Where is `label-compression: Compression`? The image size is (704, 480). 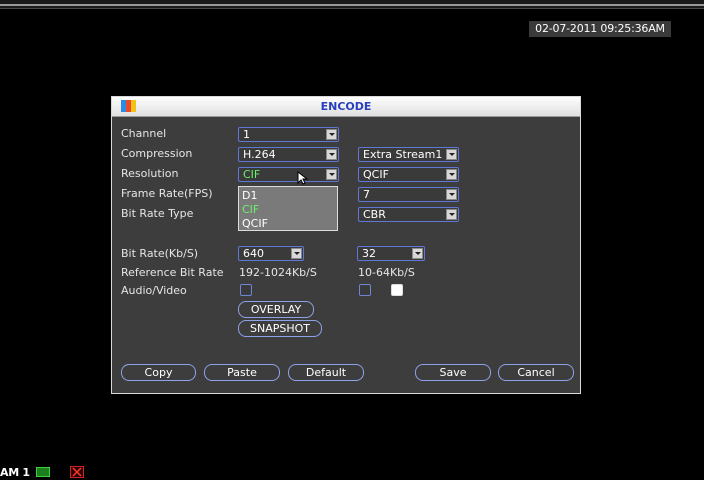 label-compression: Compression is located at coordinates (157, 153).